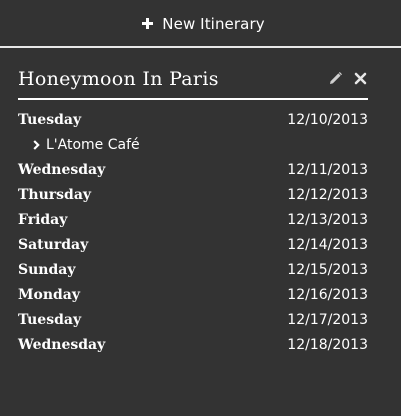  I want to click on day-date: 12/12/2013, so click(327, 194).